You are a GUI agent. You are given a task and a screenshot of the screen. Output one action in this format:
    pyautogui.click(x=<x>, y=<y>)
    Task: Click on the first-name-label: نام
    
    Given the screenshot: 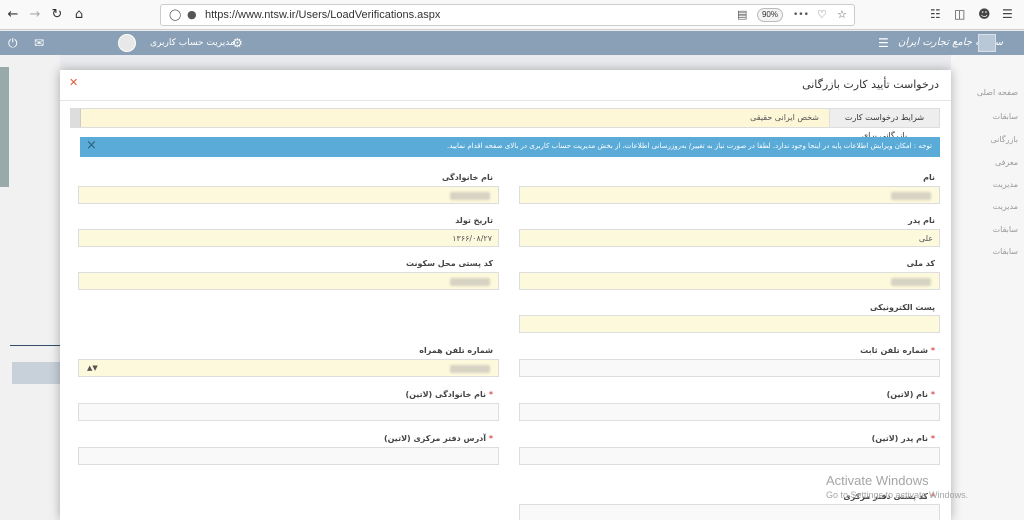 What is the action you would take?
    pyautogui.click(x=929, y=177)
    